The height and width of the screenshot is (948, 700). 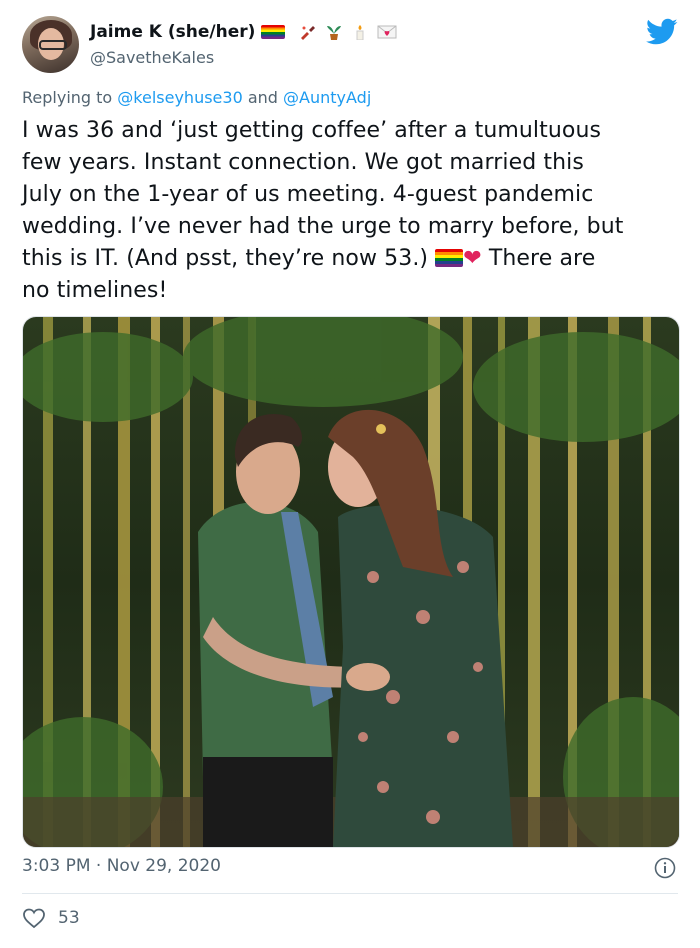 I want to click on info-icon, so click(x=665, y=868).